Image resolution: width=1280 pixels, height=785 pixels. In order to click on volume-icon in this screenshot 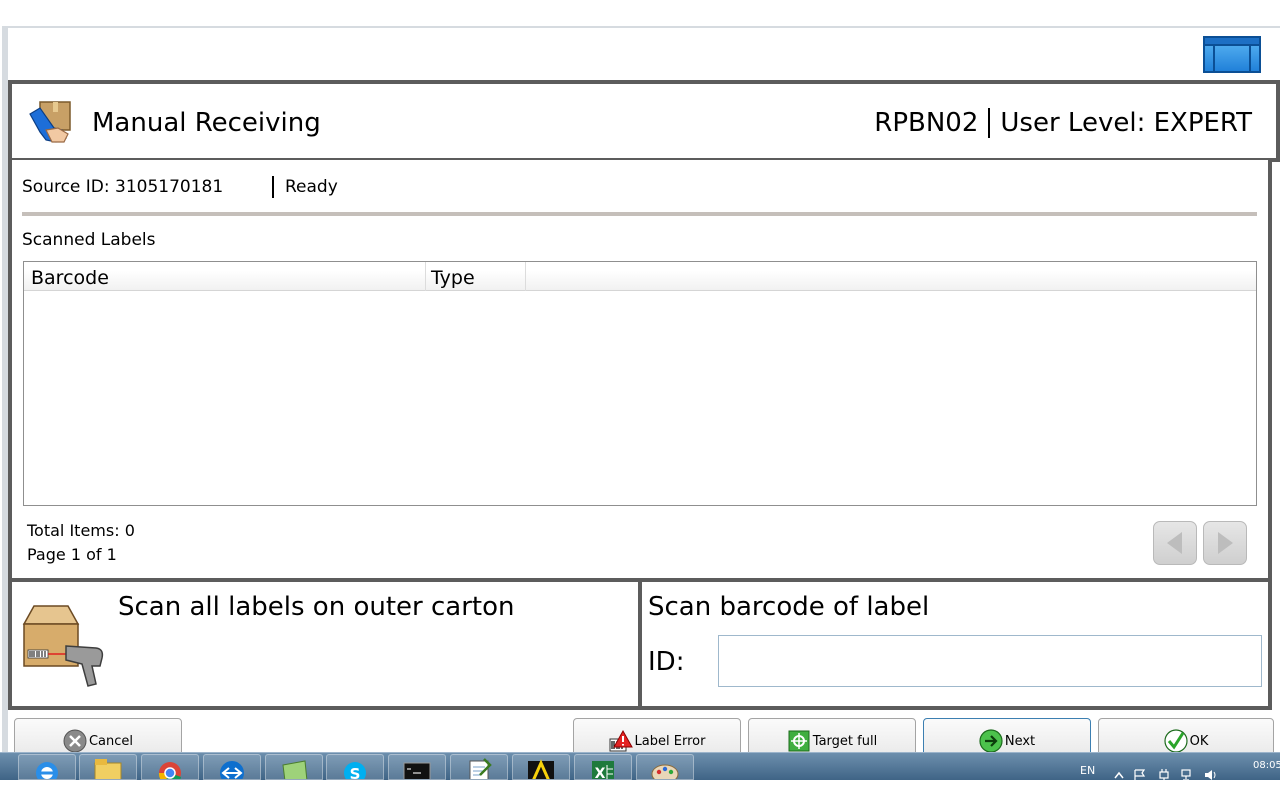, I will do `click(1211, 773)`.